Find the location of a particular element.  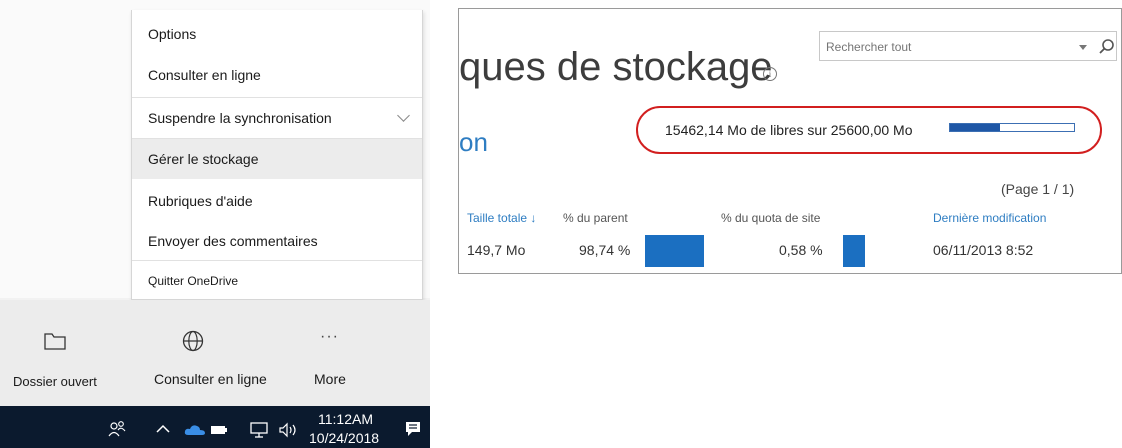

more-label: More is located at coordinates (330, 379).